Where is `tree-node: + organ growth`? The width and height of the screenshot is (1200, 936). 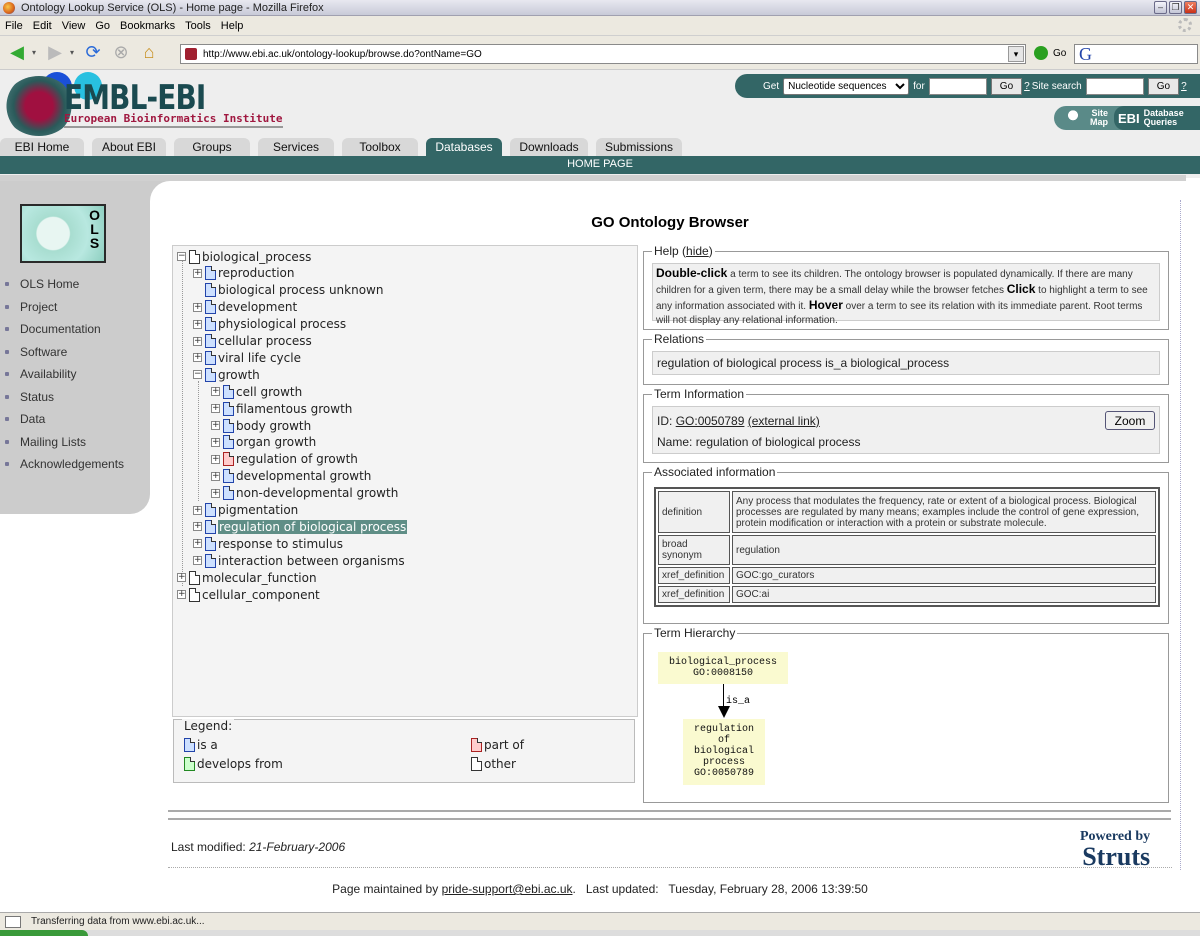
tree-node: + organ growth is located at coordinates (263, 442).